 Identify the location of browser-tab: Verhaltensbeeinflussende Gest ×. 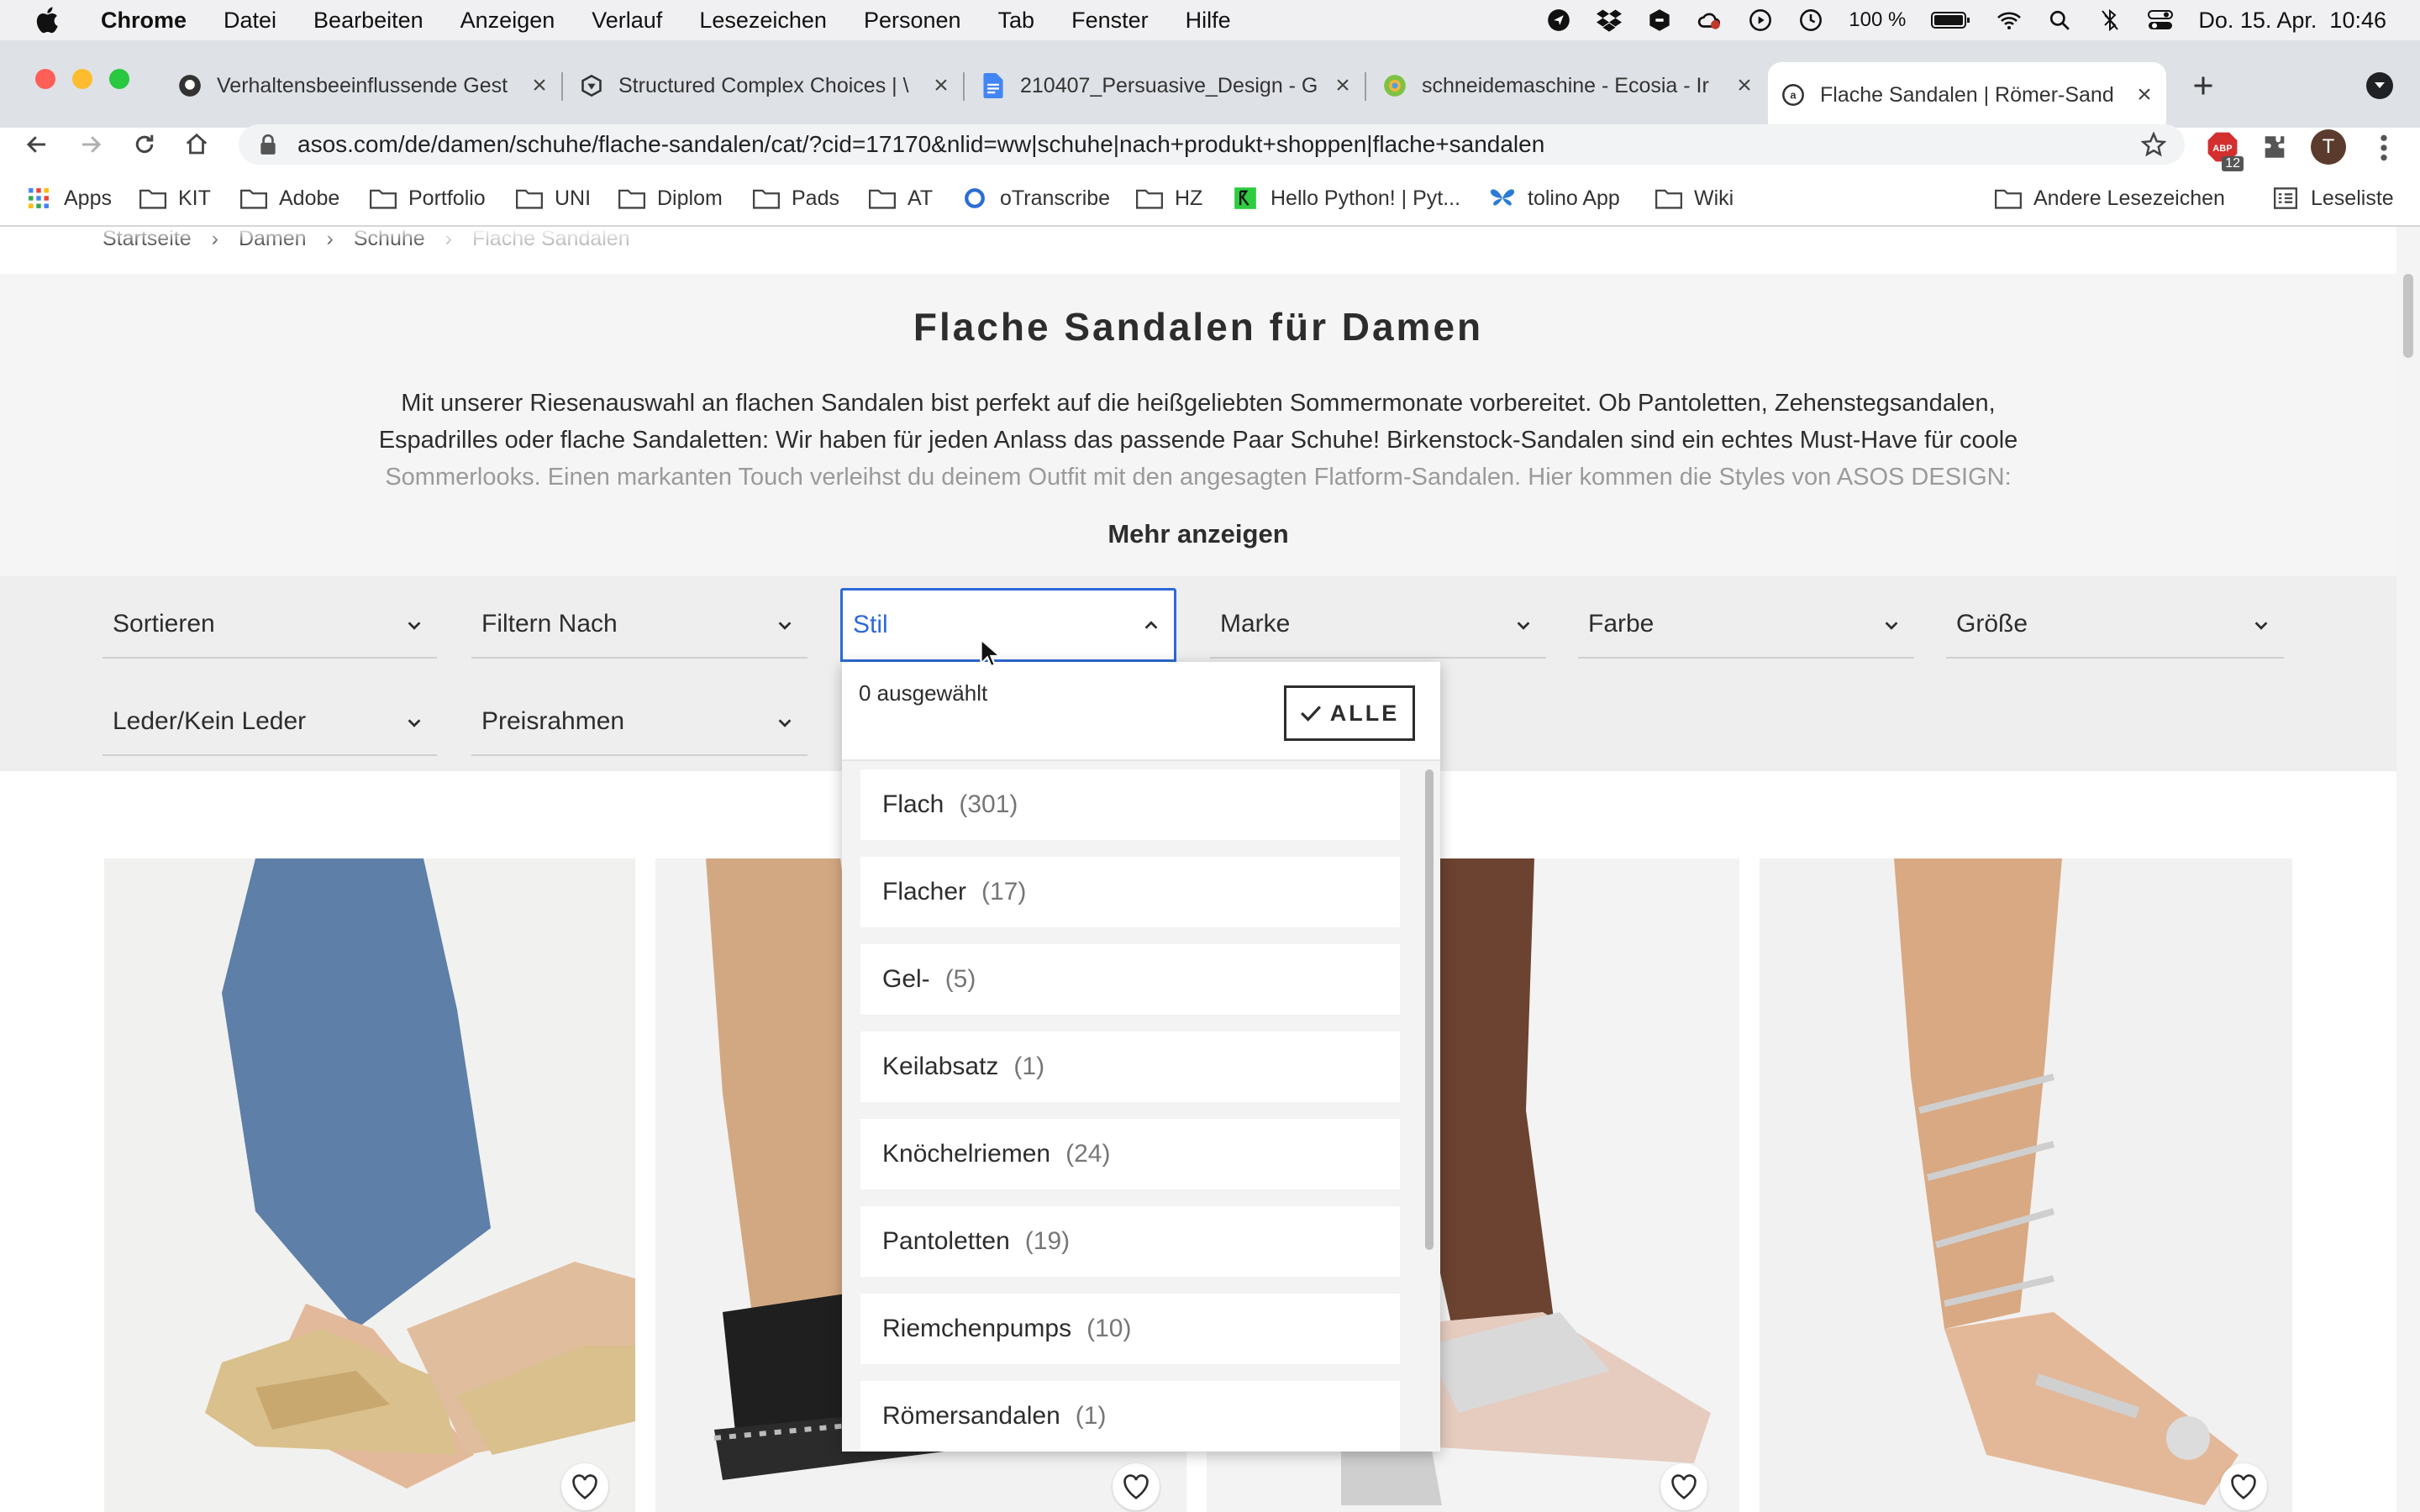
(363, 85).